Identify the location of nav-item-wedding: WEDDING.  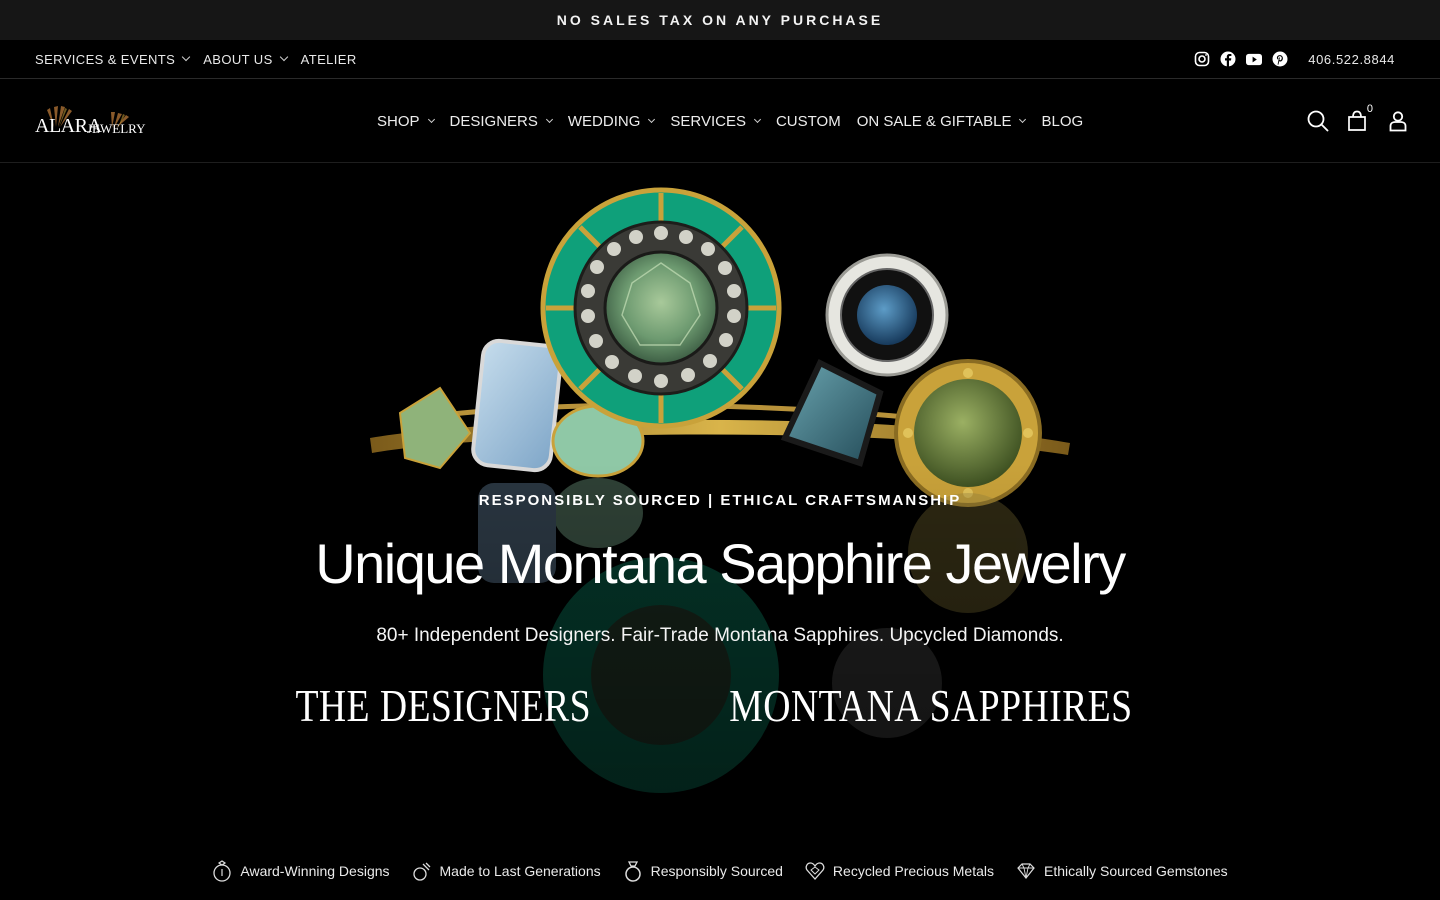
(611, 121).